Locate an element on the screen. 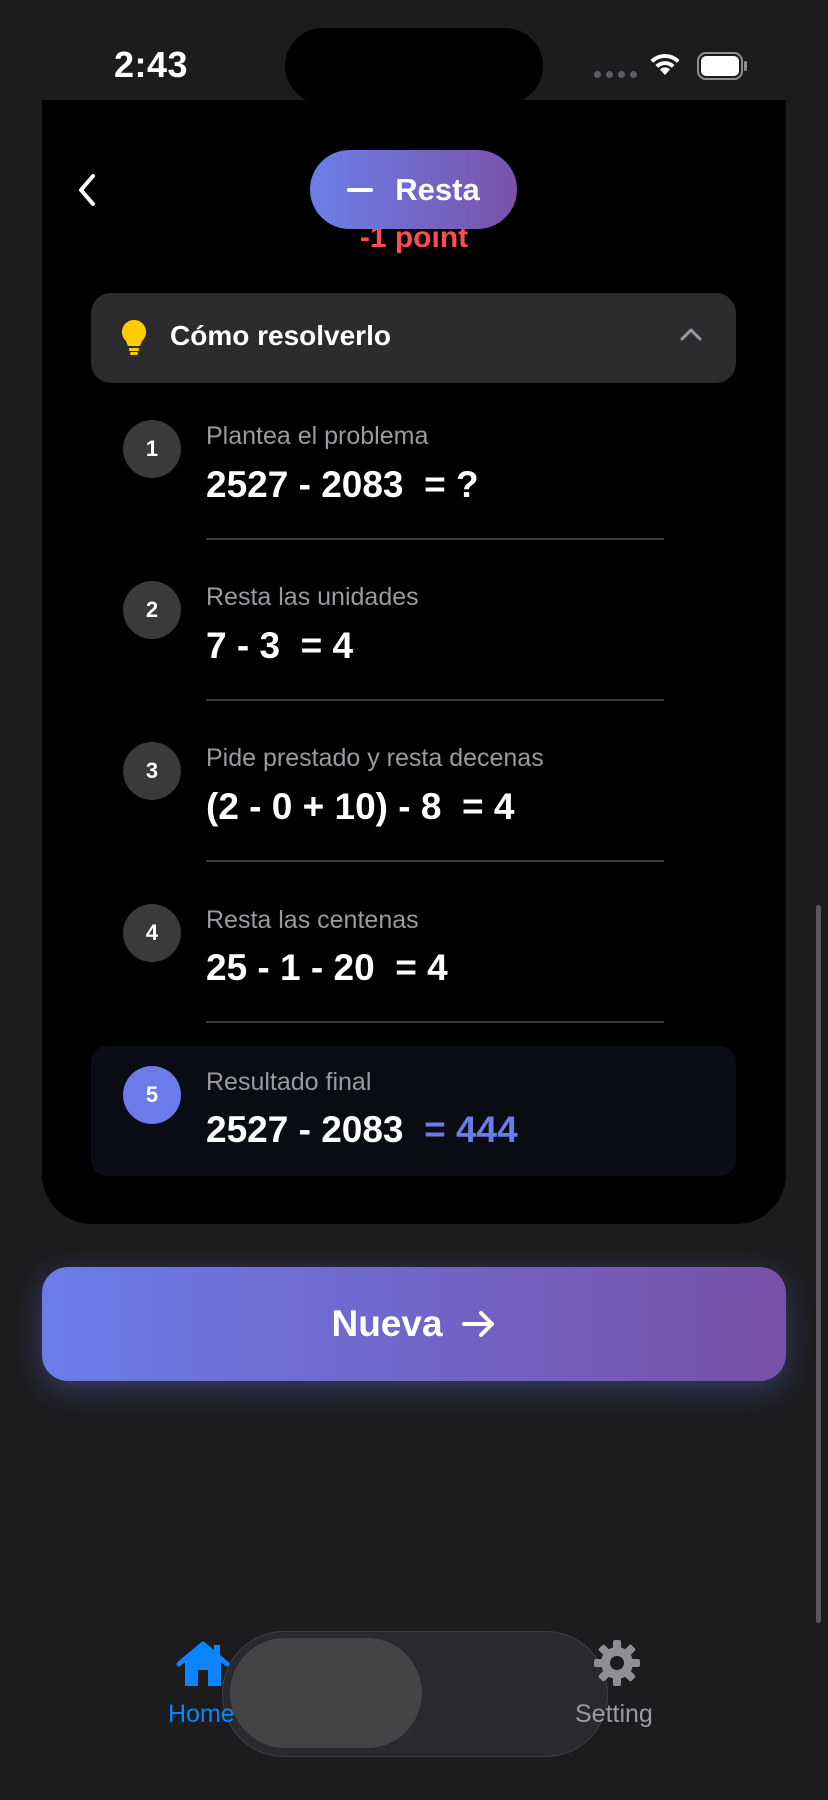 This screenshot has height=1800, width=828. step-number-badge: 3 is located at coordinates (152, 771).